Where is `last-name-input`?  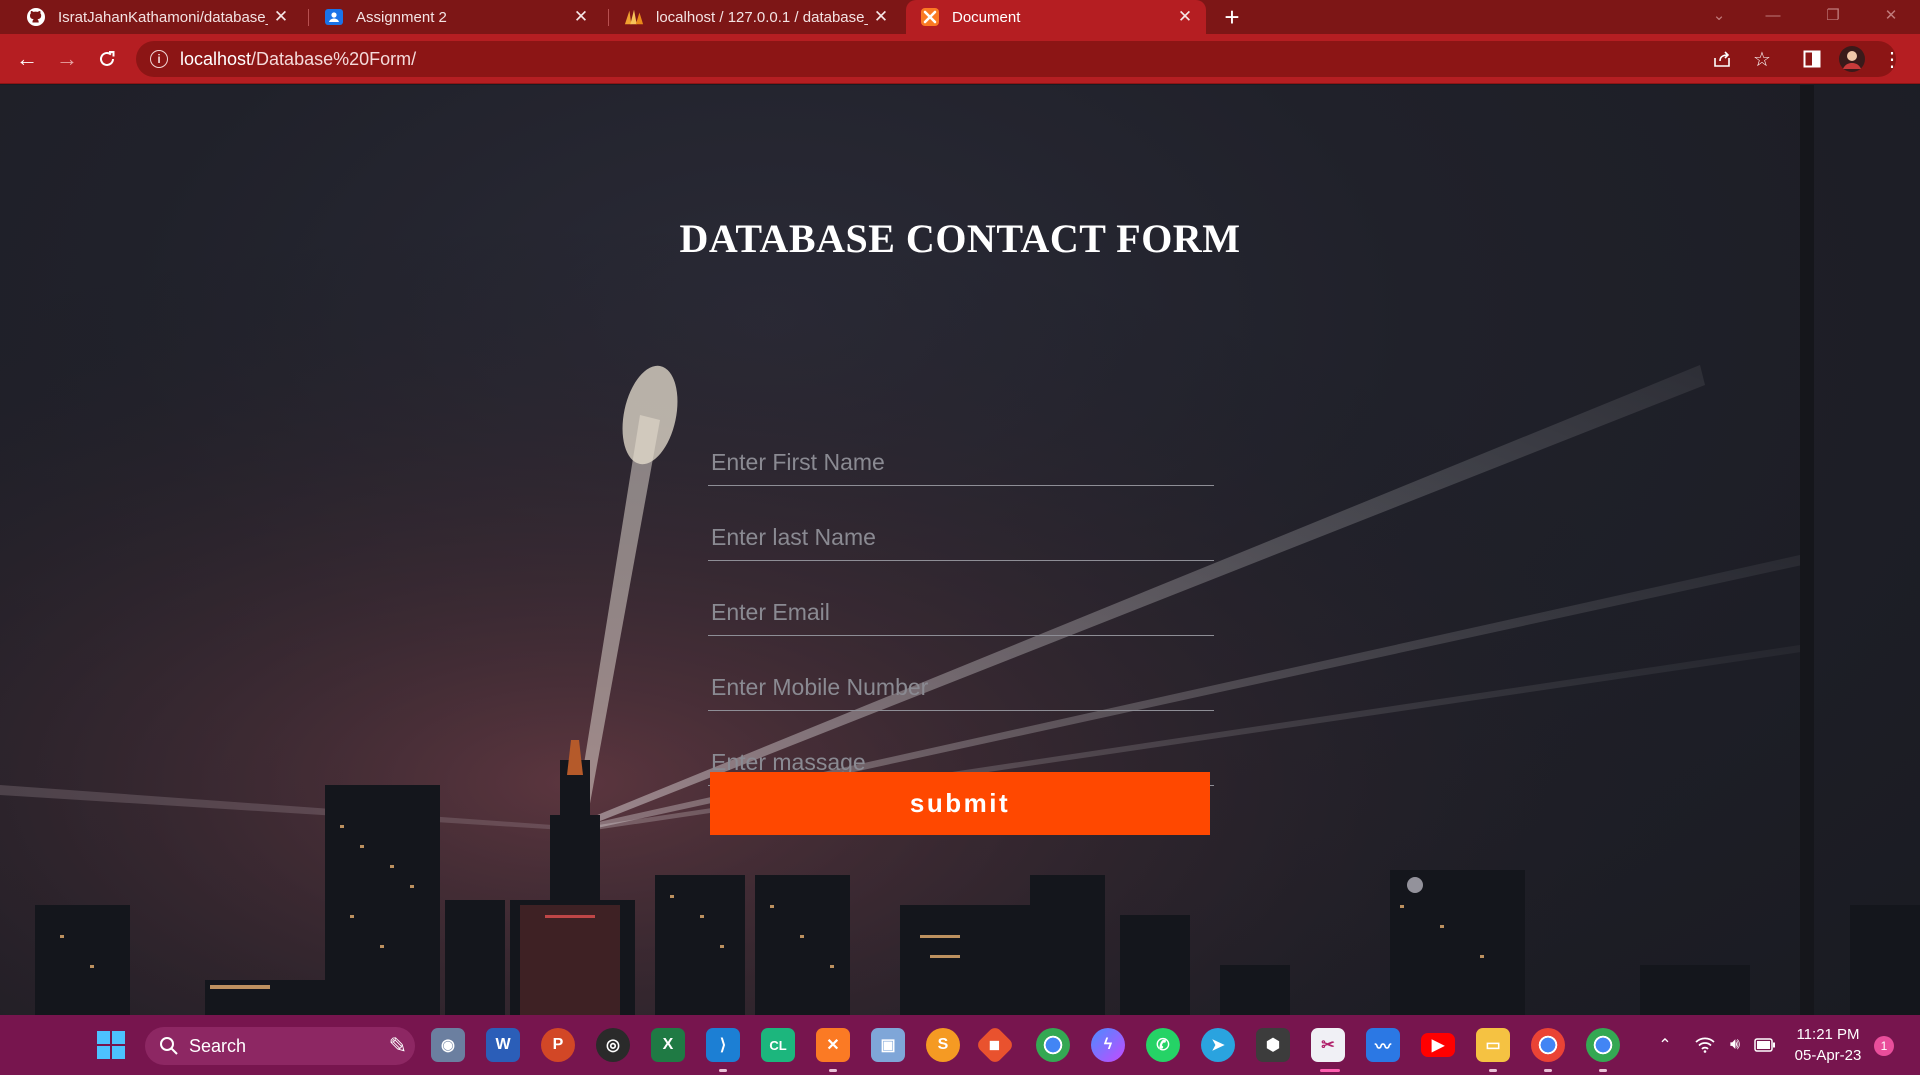
last-name-input is located at coordinates (961, 538).